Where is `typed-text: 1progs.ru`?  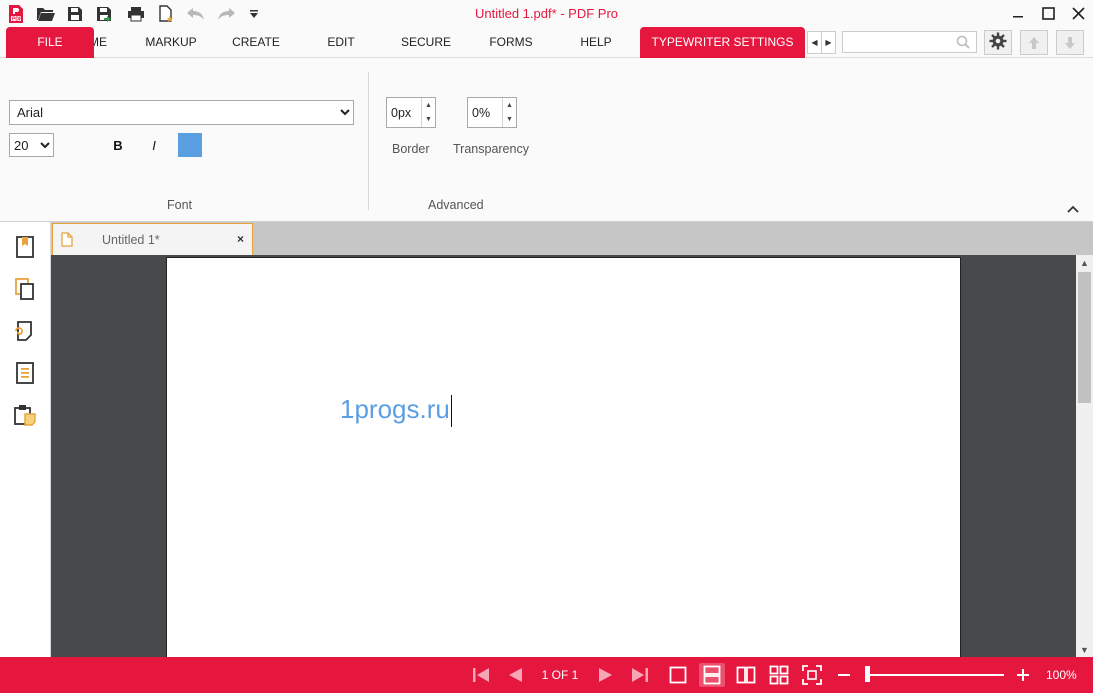
typed-text: 1progs.ru is located at coordinates (395, 409).